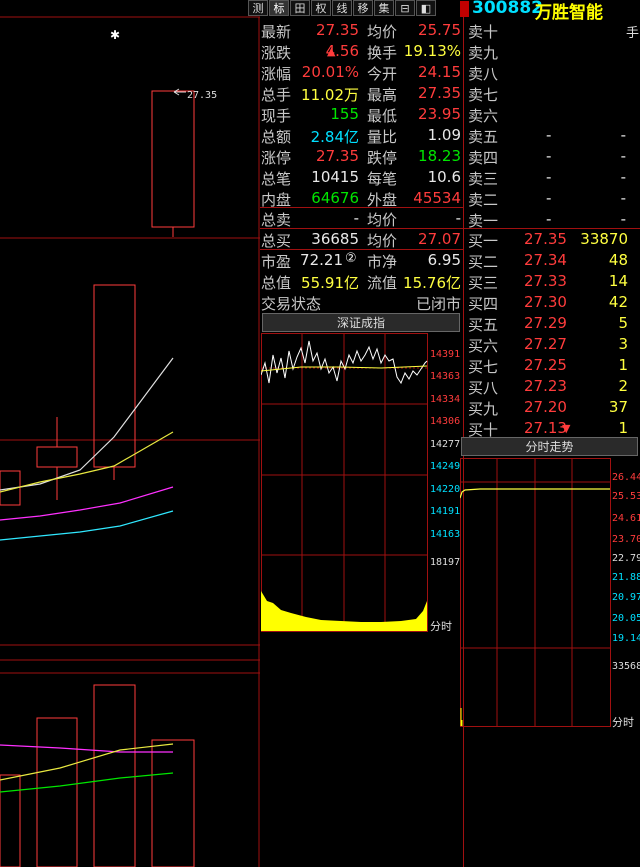 The image size is (640, 867). Describe the element at coordinates (445, 444) in the screenshot. I see `index-price-tick: 14277` at that location.